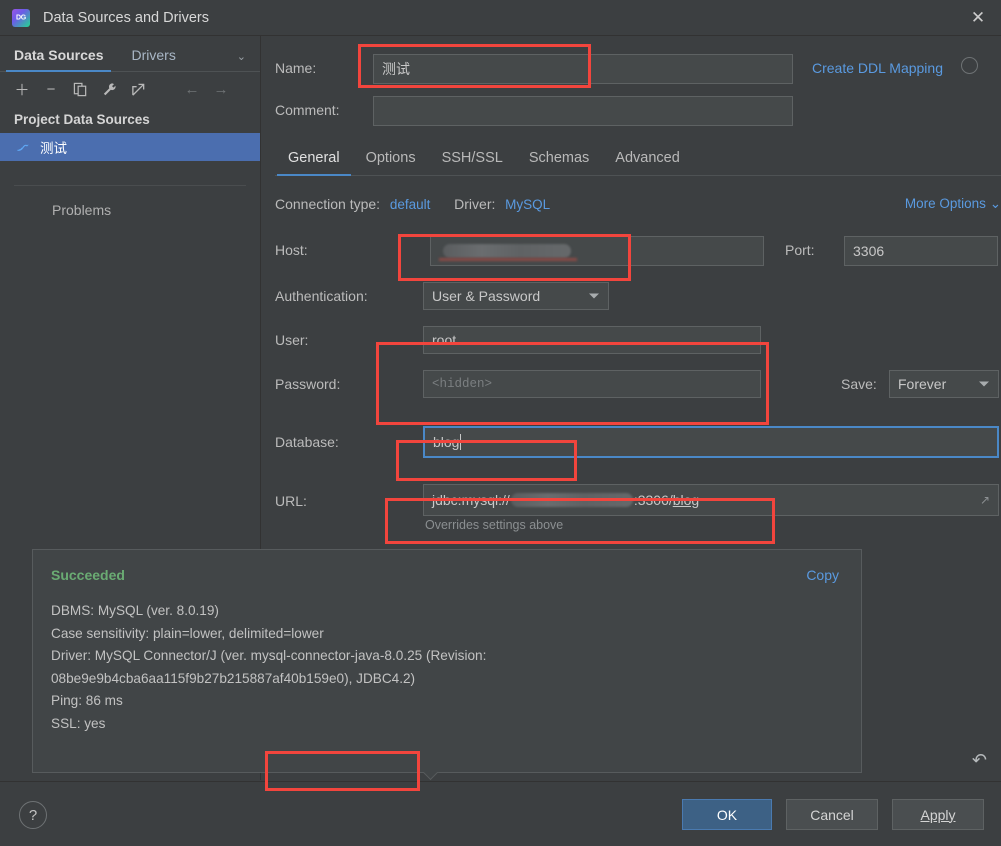 Image resolution: width=1001 pixels, height=846 pixels. Describe the element at coordinates (592, 384) in the screenshot. I see `password-input: <hidden>` at that location.